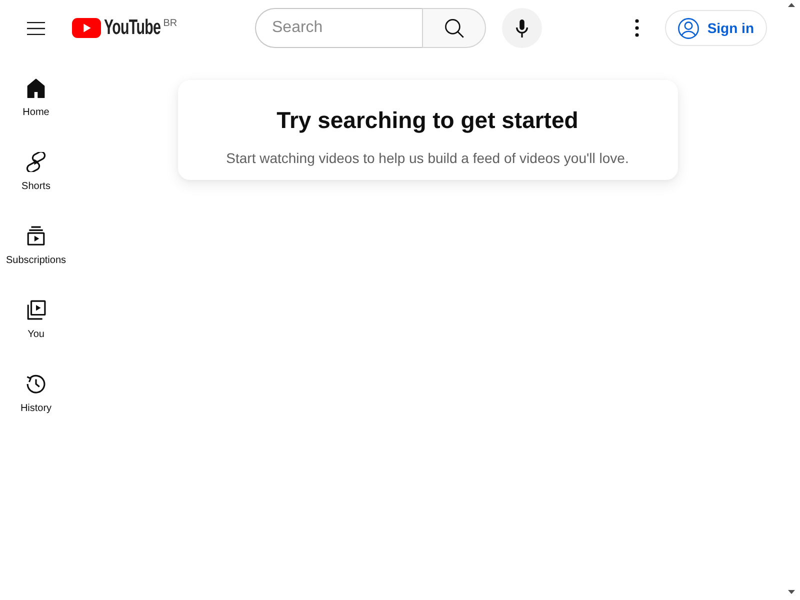 The width and height of the screenshot is (800, 600). Describe the element at coordinates (132, 28) in the screenshot. I see `logo-wordmark: YouTube` at that location.